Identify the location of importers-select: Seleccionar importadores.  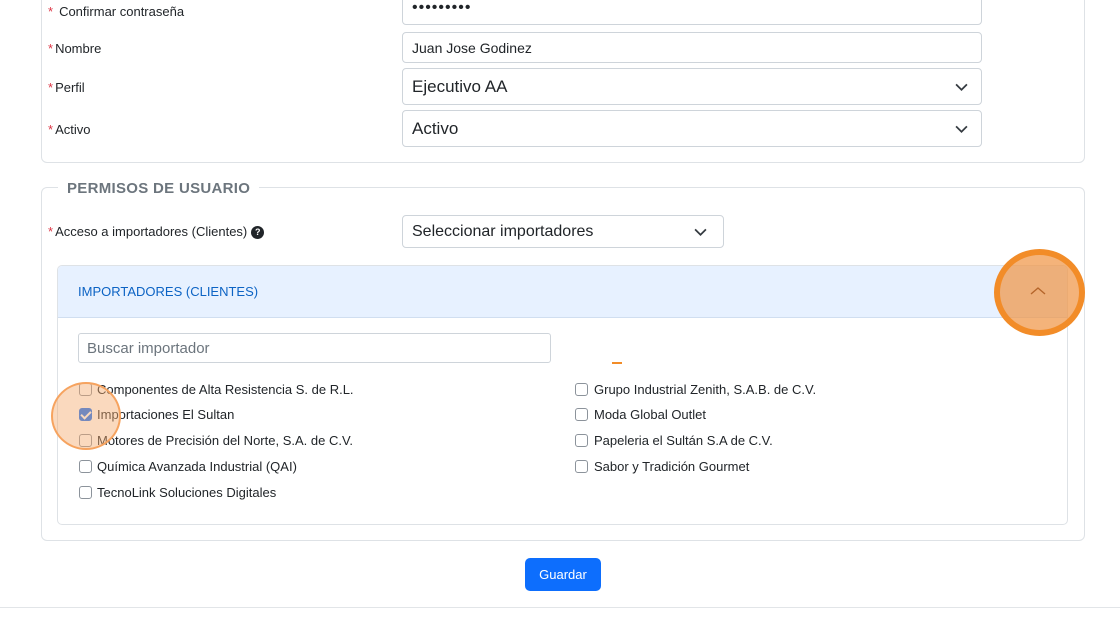
(563, 231).